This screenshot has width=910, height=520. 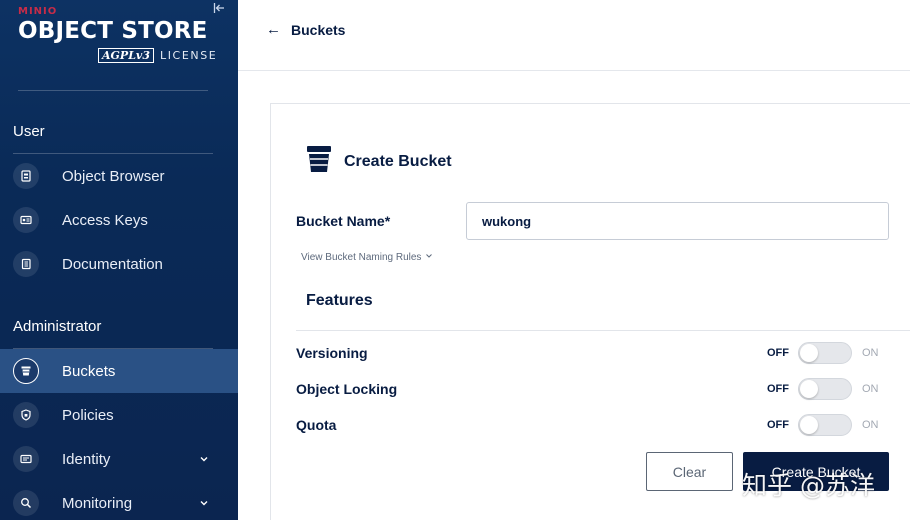 What do you see at coordinates (689, 471) in the screenshot?
I see `clear-button: Clear` at bounding box center [689, 471].